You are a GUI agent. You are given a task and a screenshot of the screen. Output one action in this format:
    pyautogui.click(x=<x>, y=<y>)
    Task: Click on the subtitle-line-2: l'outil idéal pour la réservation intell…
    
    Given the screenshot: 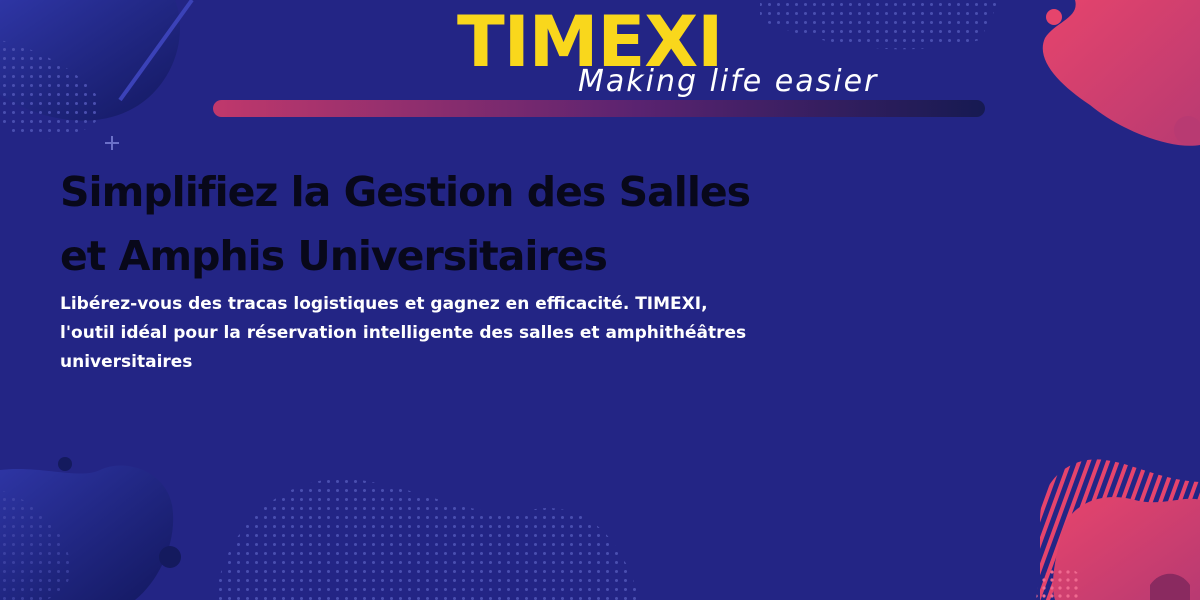 What is the action you would take?
    pyautogui.click(x=403, y=333)
    